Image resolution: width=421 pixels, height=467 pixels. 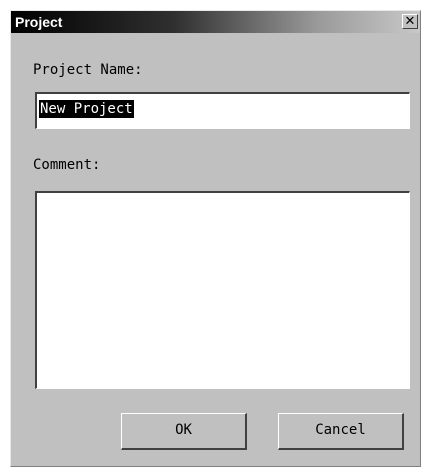 I want to click on close-icon: ✕, so click(x=410, y=20).